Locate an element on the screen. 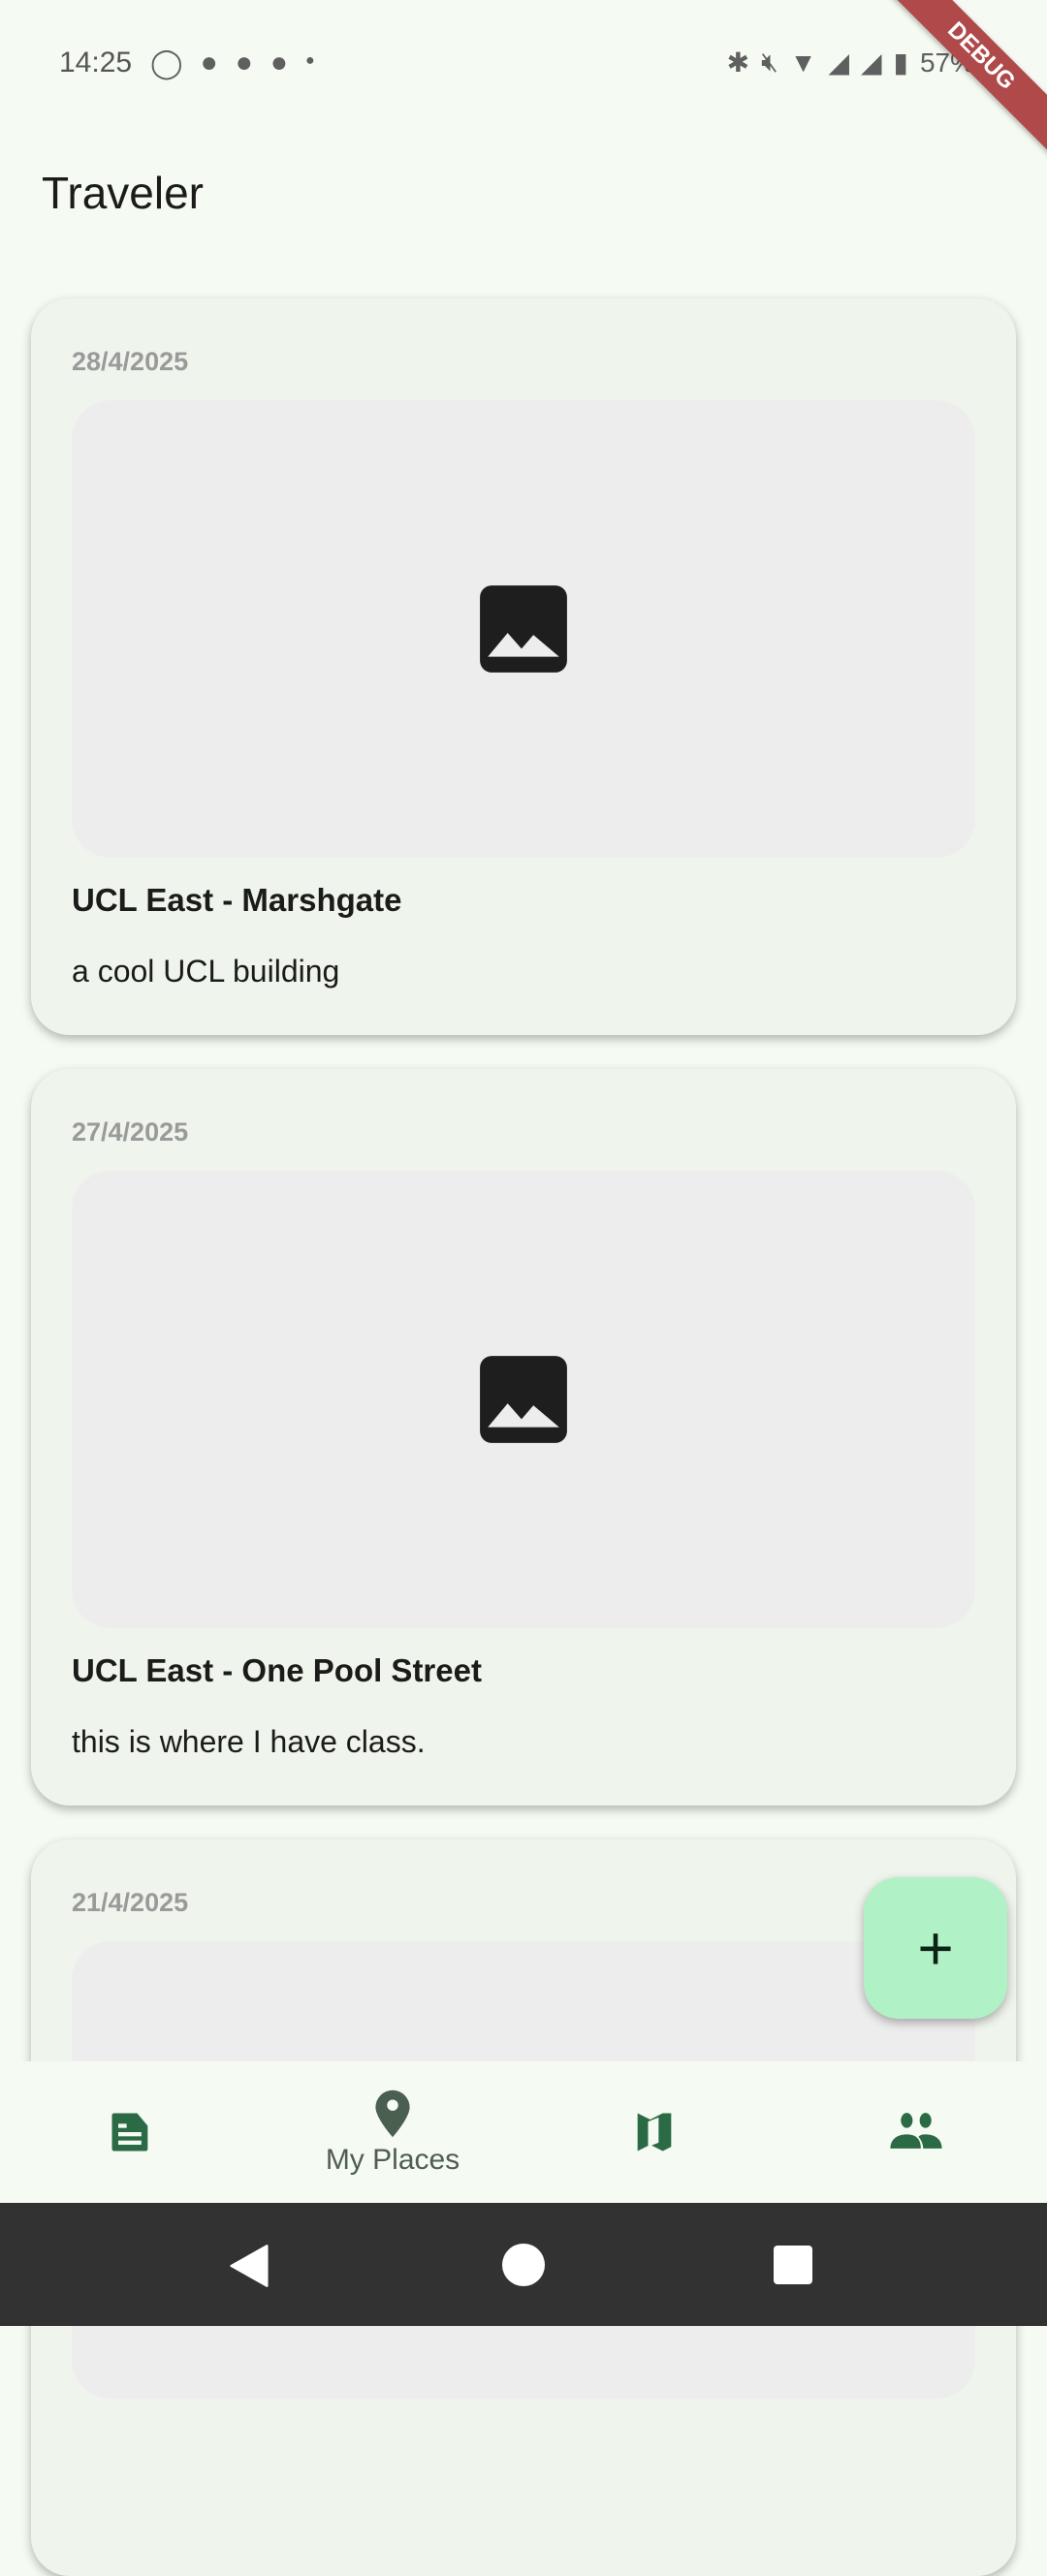 This screenshot has width=1047, height=2576. article-icon is located at coordinates (129, 2132).